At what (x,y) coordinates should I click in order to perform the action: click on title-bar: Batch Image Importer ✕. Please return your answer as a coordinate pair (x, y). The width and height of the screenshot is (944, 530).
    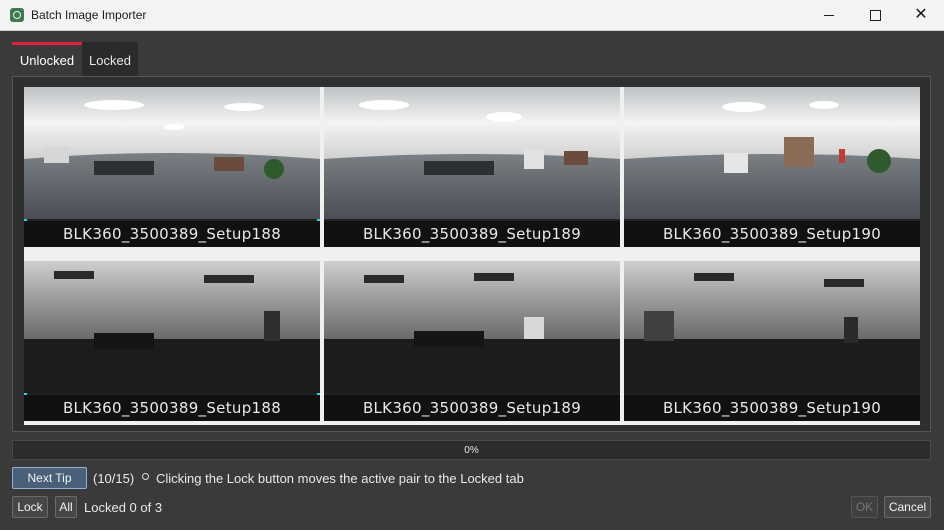
    Looking at the image, I should click on (472, 15).